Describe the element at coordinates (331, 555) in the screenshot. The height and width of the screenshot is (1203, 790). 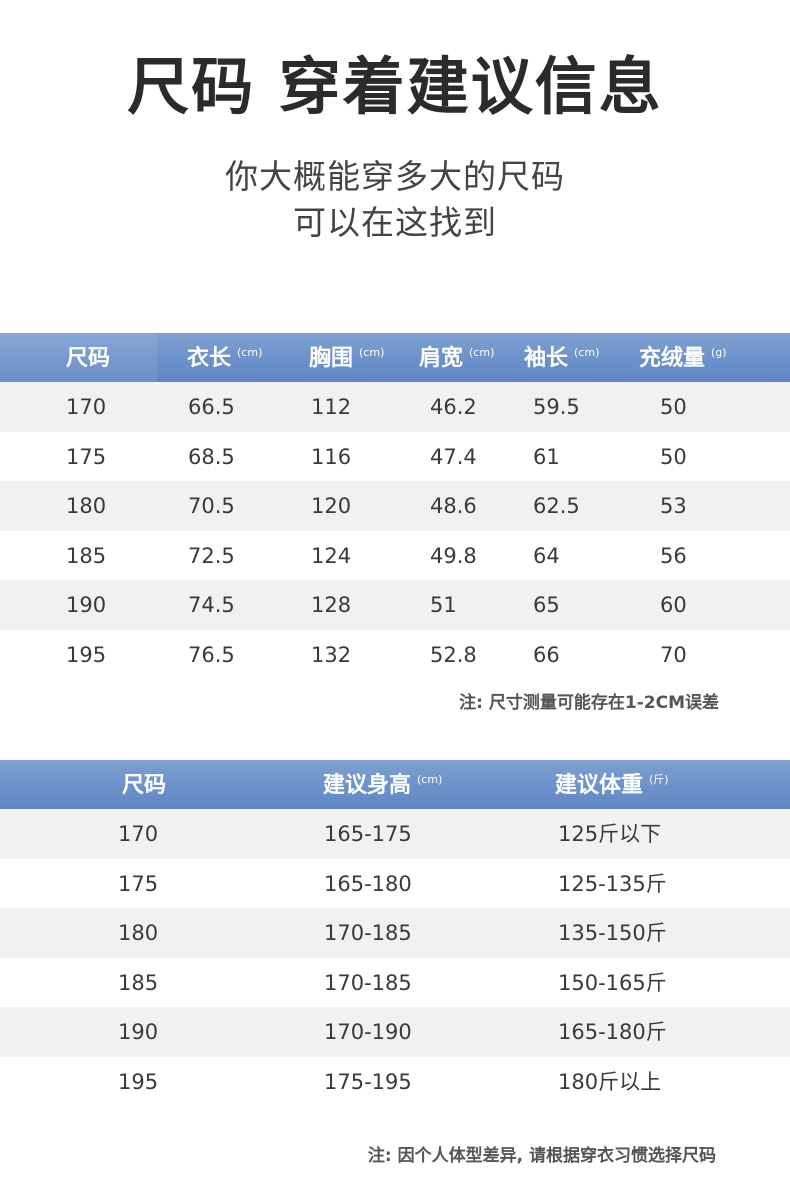
I see `cell-chest: 124` at that location.